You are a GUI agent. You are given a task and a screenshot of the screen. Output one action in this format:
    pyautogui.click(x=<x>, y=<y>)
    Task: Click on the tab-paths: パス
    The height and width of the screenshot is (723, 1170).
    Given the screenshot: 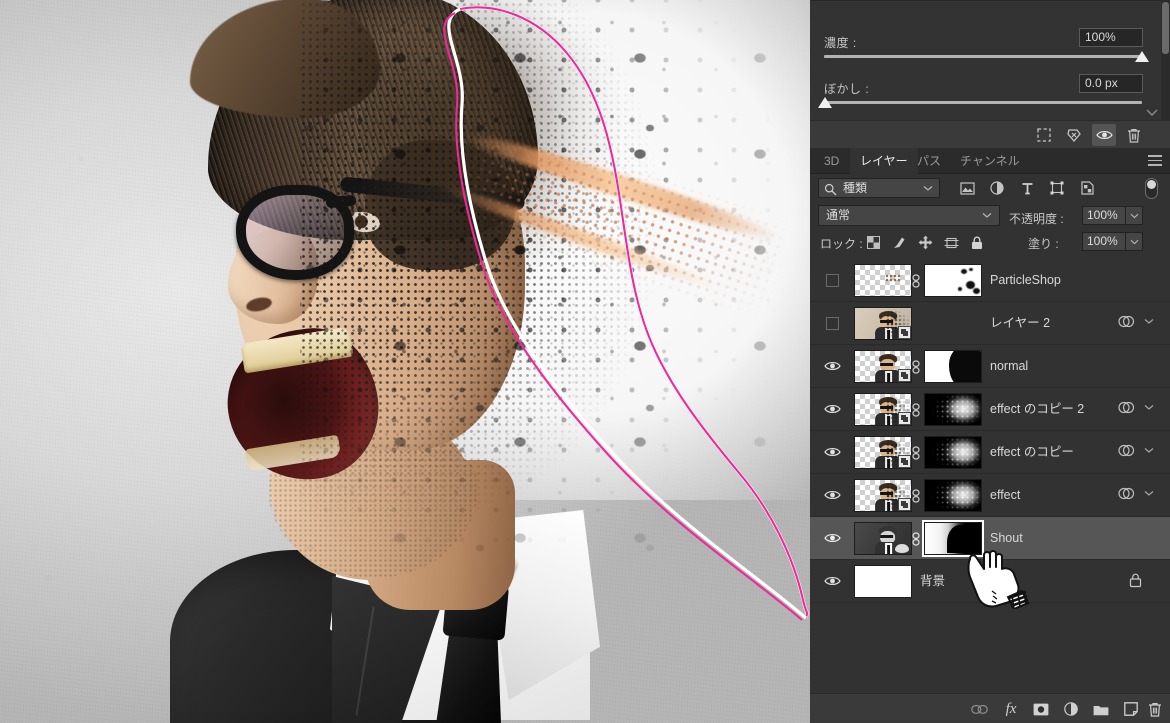 What is the action you would take?
    pyautogui.click(x=929, y=161)
    